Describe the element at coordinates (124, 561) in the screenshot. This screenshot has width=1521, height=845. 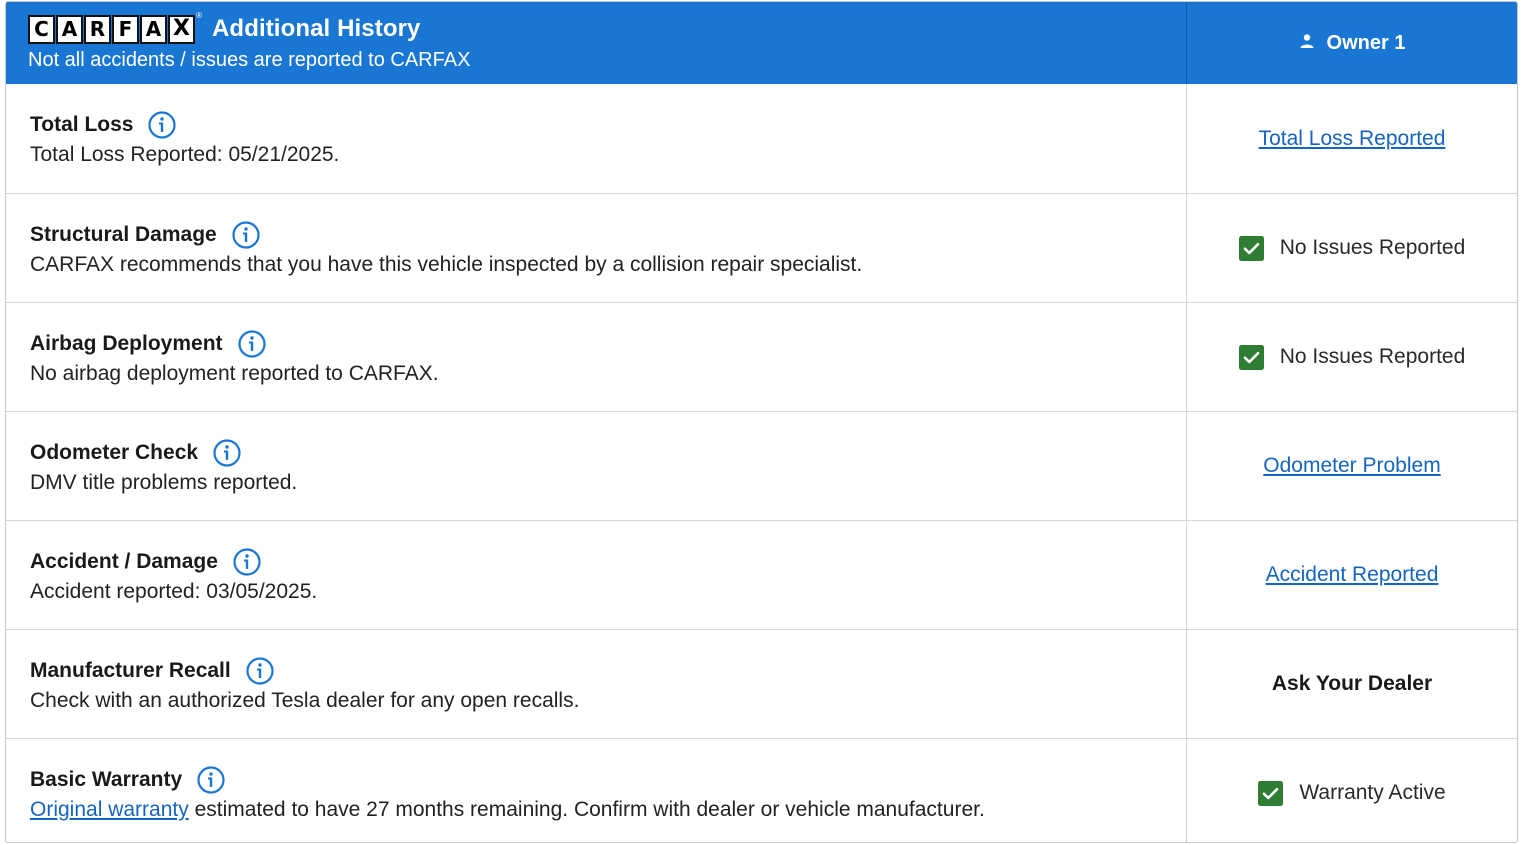
I see `row-title: Accident / Damage` at that location.